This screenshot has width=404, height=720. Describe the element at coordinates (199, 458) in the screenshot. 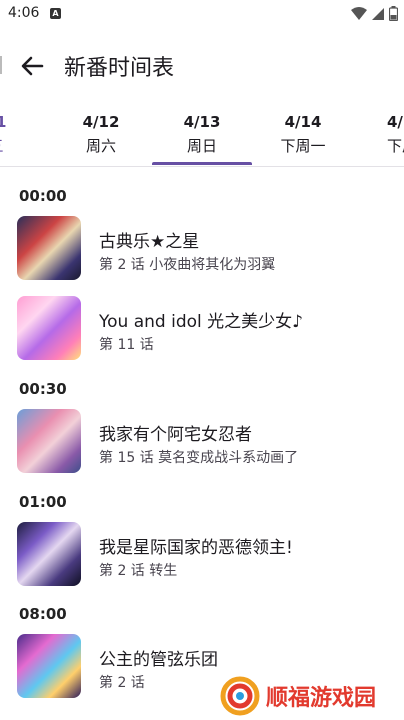

I see `episode-info: 第 15 话 莫名变成战斗系动画了` at that location.